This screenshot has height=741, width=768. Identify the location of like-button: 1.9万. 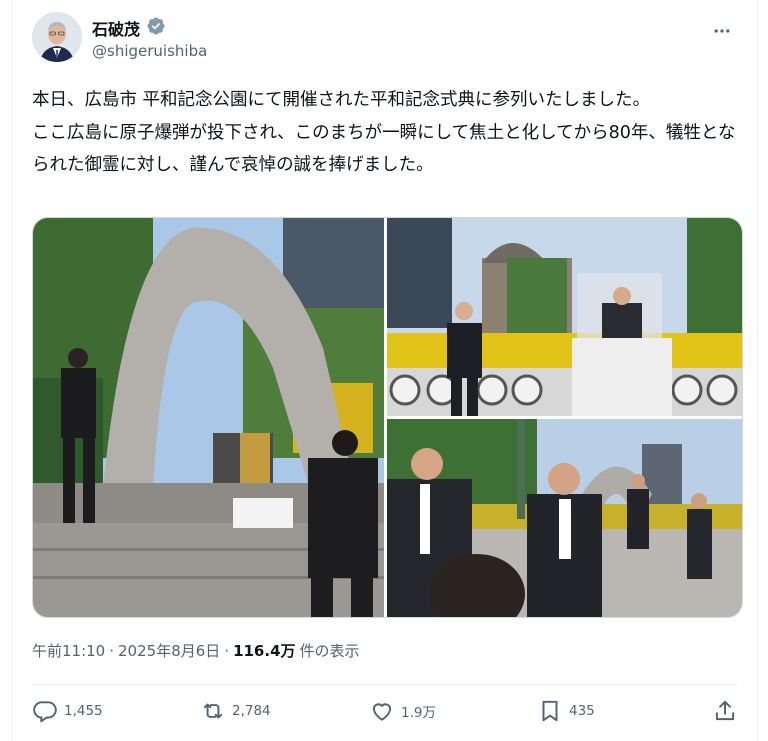
(402, 711).